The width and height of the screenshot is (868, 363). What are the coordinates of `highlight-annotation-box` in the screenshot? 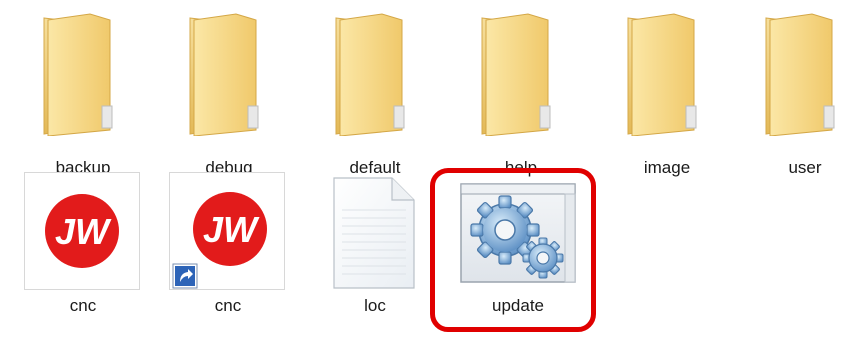 It's located at (513, 250).